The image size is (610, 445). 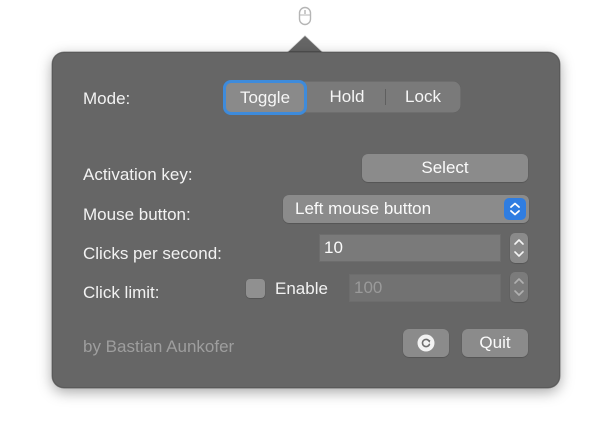 I want to click on mode-option-lock: Lock, so click(x=423, y=97).